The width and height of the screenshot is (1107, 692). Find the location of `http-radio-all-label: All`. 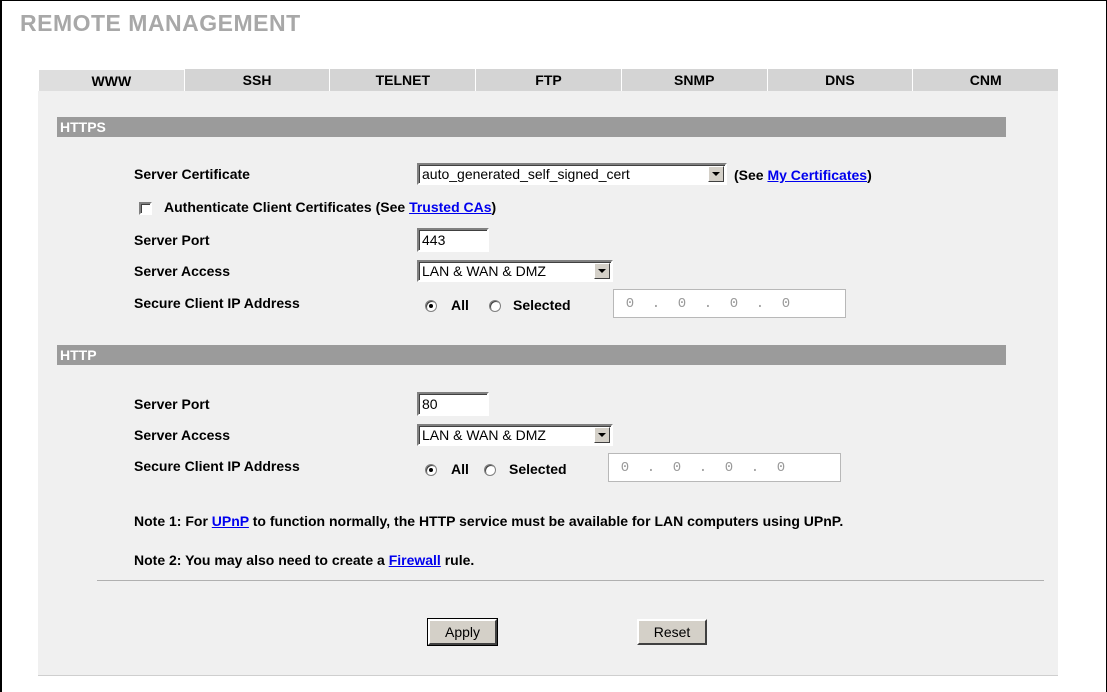

http-radio-all-label: All is located at coordinates (460, 469).